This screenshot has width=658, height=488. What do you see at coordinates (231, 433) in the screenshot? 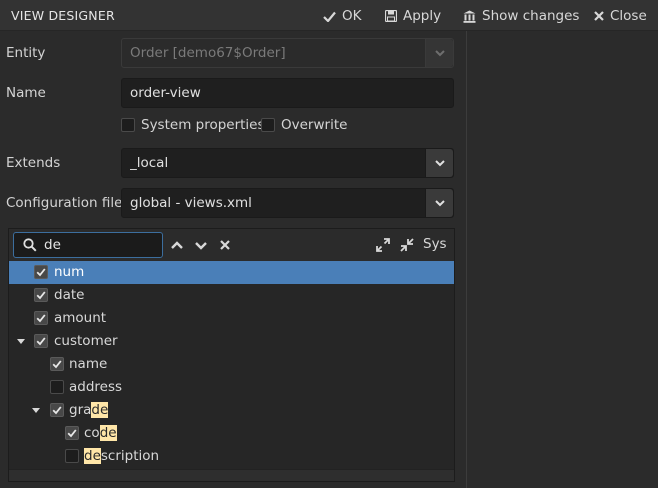
I see `tree-row: code` at bounding box center [231, 433].